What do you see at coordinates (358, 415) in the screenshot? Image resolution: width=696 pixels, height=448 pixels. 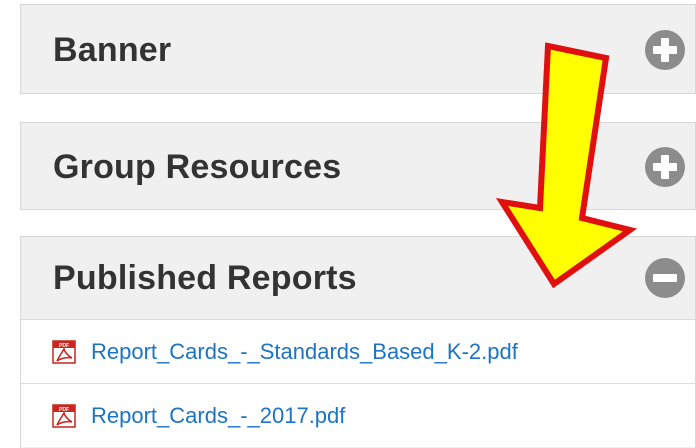 I see `list-item: PDF Report_Cards_-_2017.pdf` at bounding box center [358, 415].